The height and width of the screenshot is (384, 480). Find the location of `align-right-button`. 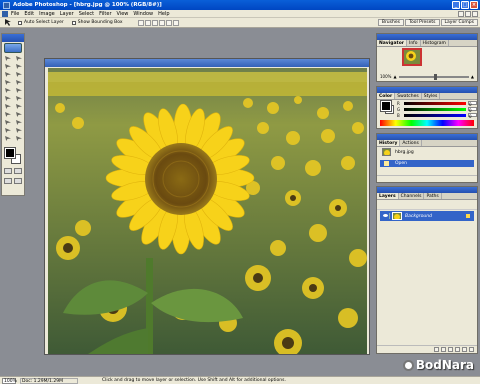

align-right-button is located at coordinates (176, 22).